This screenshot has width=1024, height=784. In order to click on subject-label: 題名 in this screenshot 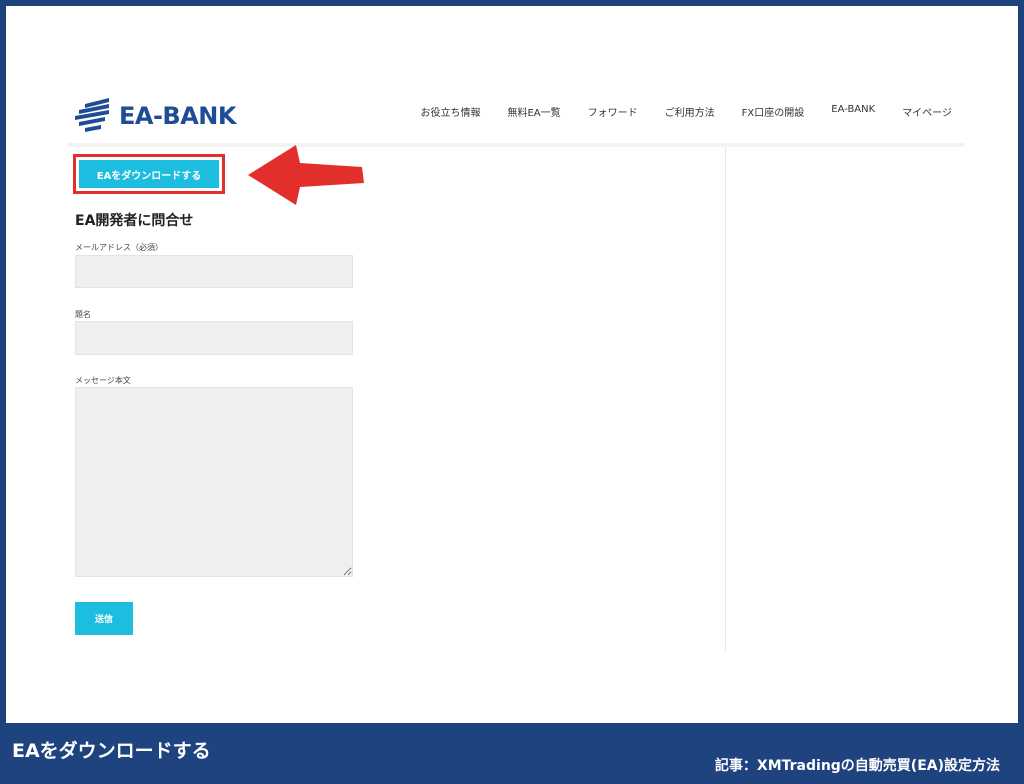, I will do `click(83, 314)`.